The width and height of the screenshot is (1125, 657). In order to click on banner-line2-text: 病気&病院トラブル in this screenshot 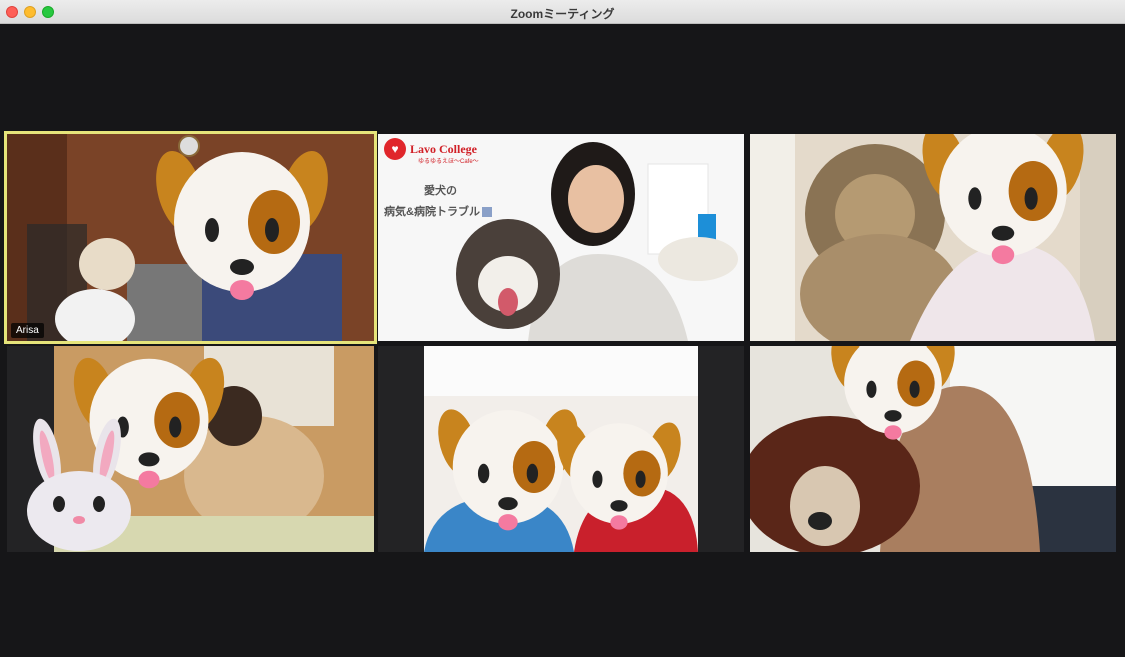, I will do `click(432, 212)`.